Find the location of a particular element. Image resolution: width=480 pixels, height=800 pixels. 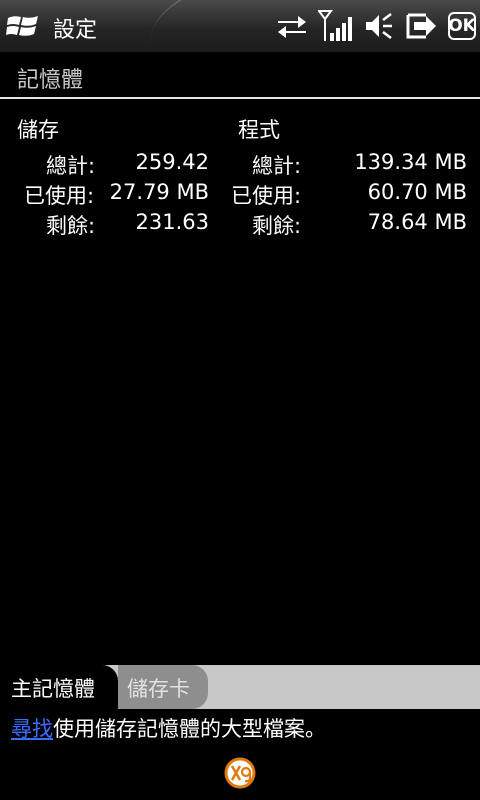

title-bar: 設定 OK is located at coordinates (240, 26).